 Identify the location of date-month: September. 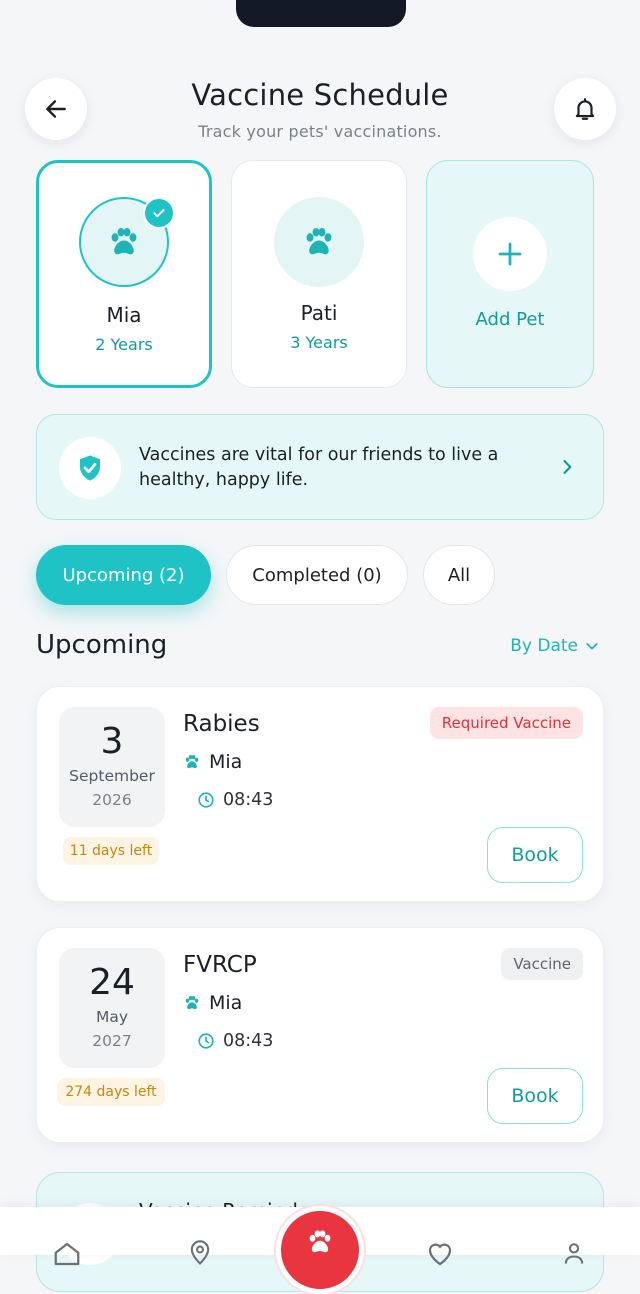
(112, 776).